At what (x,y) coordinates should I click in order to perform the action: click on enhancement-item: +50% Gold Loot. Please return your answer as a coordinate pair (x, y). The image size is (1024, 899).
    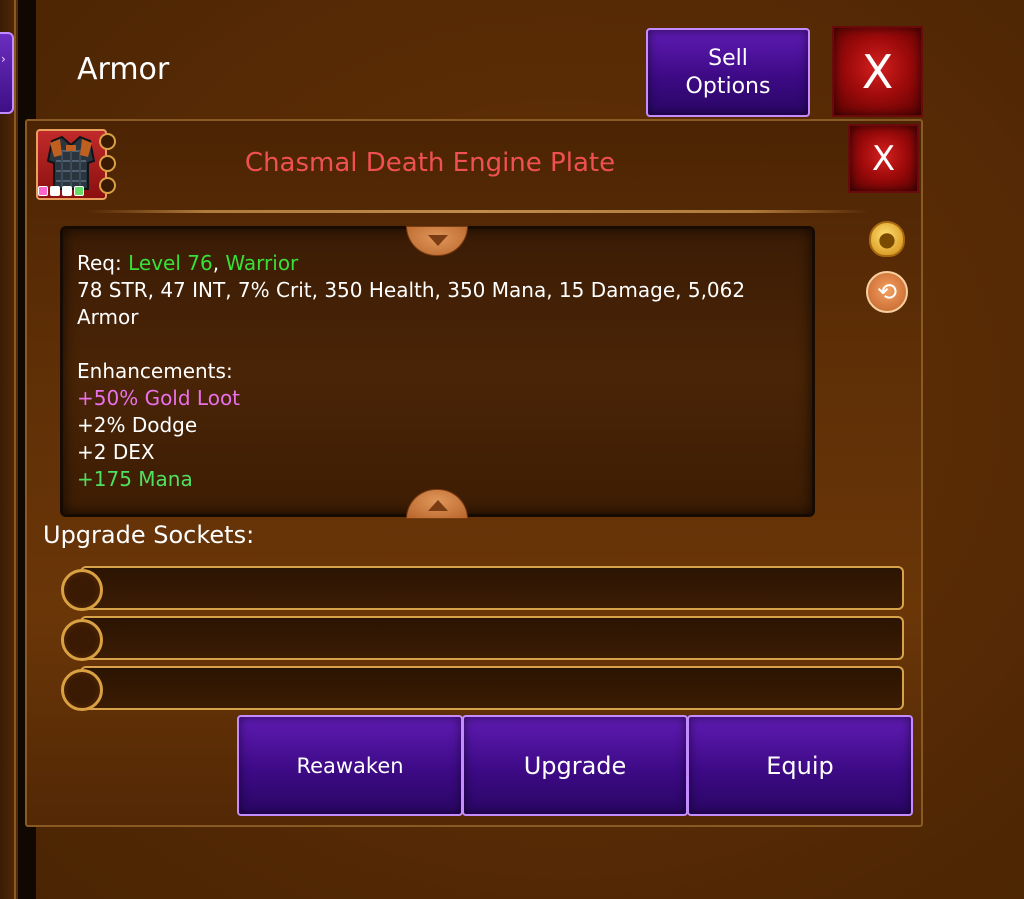
    Looking at the image, I should click on (159, 398).